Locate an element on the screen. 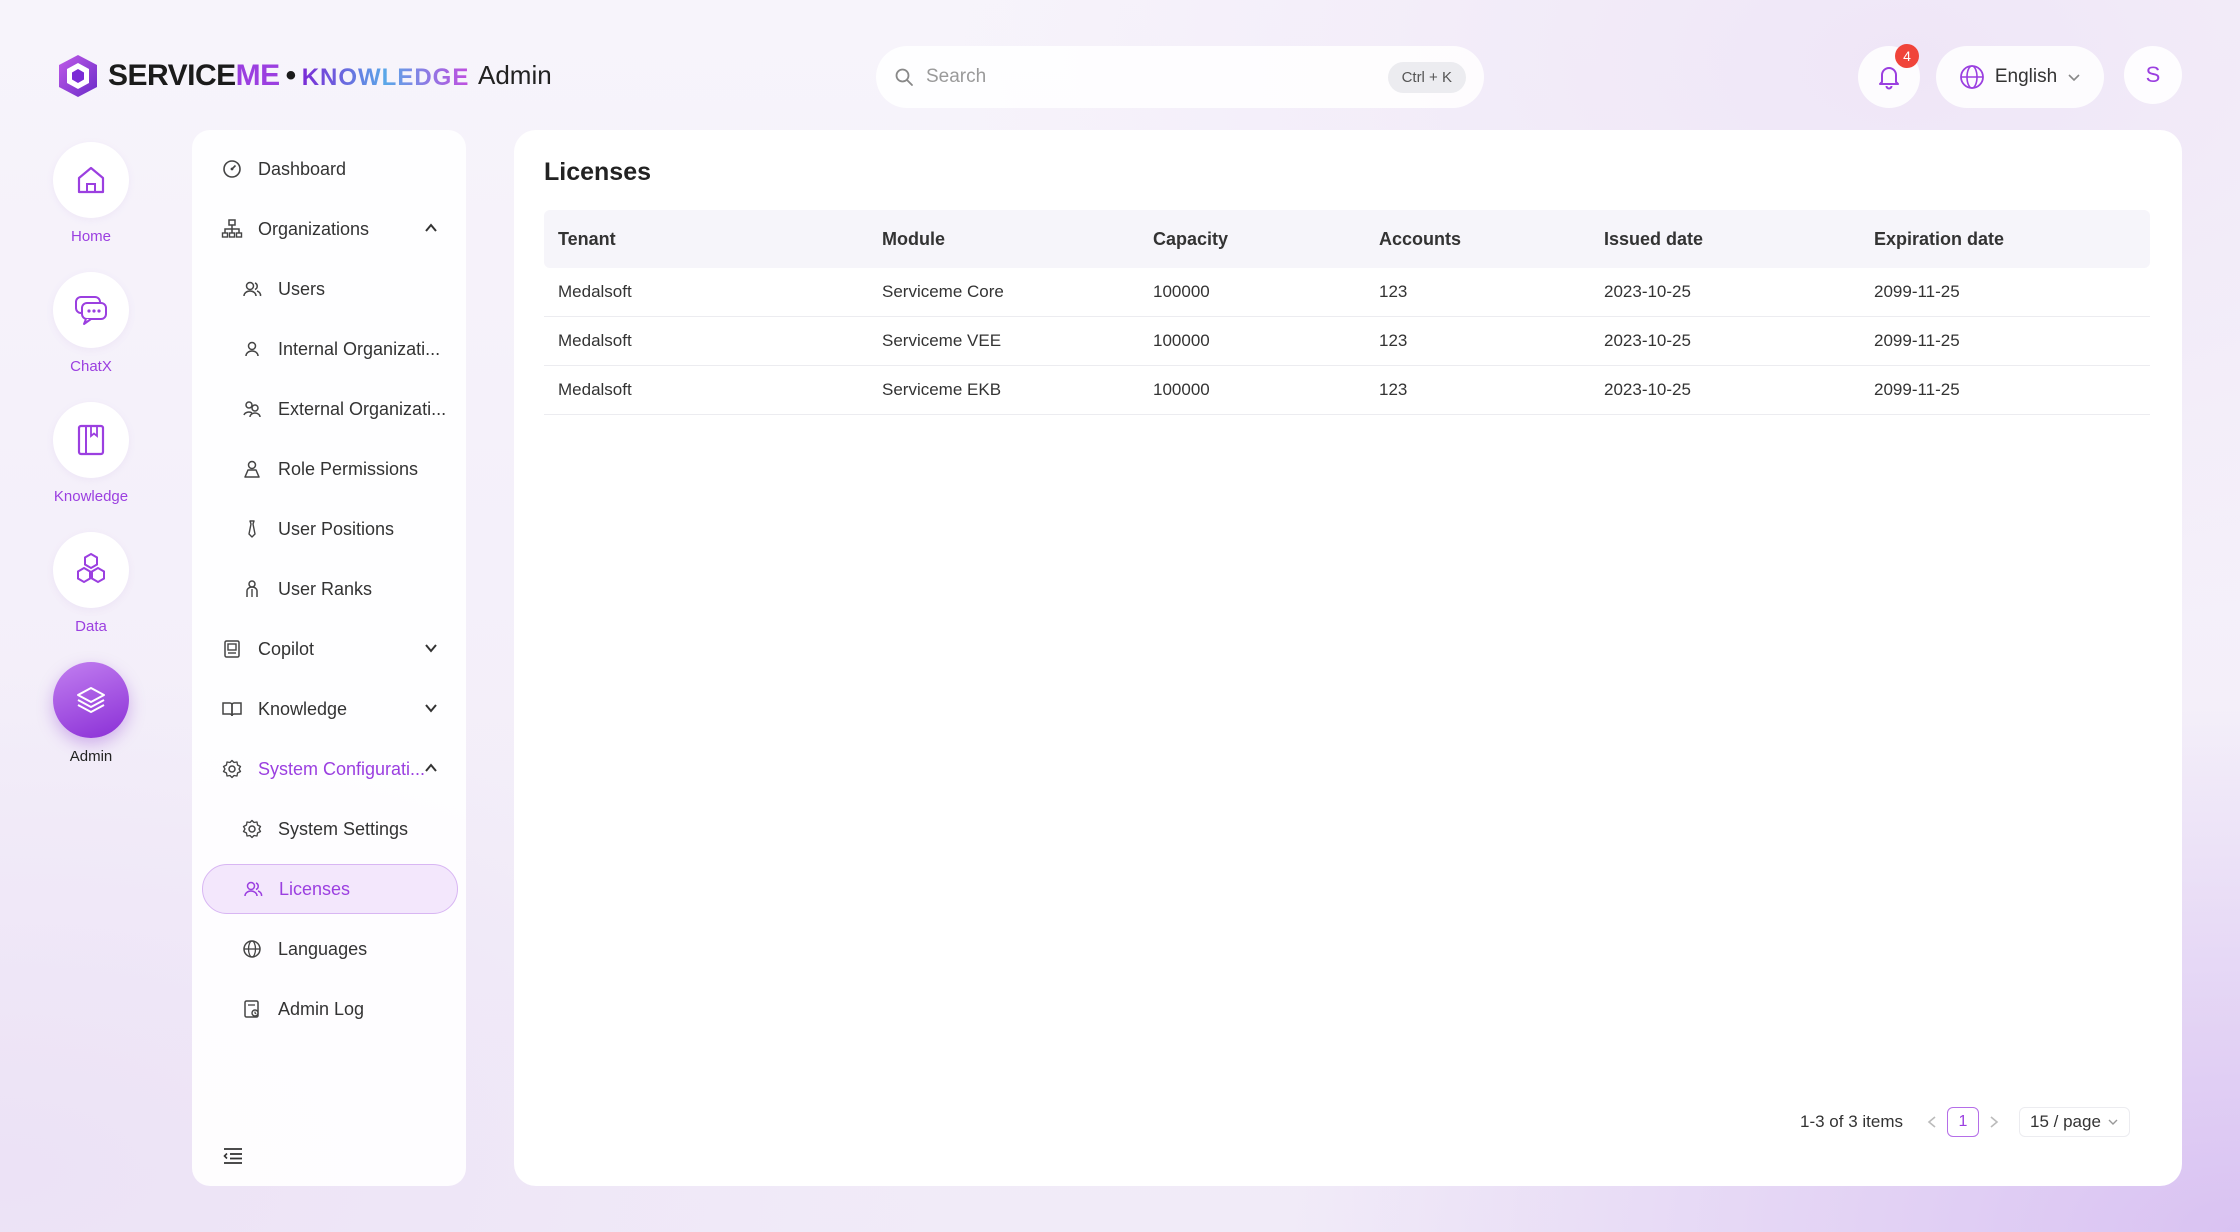 The image size is (2240, 1232). app-logo: SERVICEME • KNOWLEDGE is located at coordinates (262, 76).